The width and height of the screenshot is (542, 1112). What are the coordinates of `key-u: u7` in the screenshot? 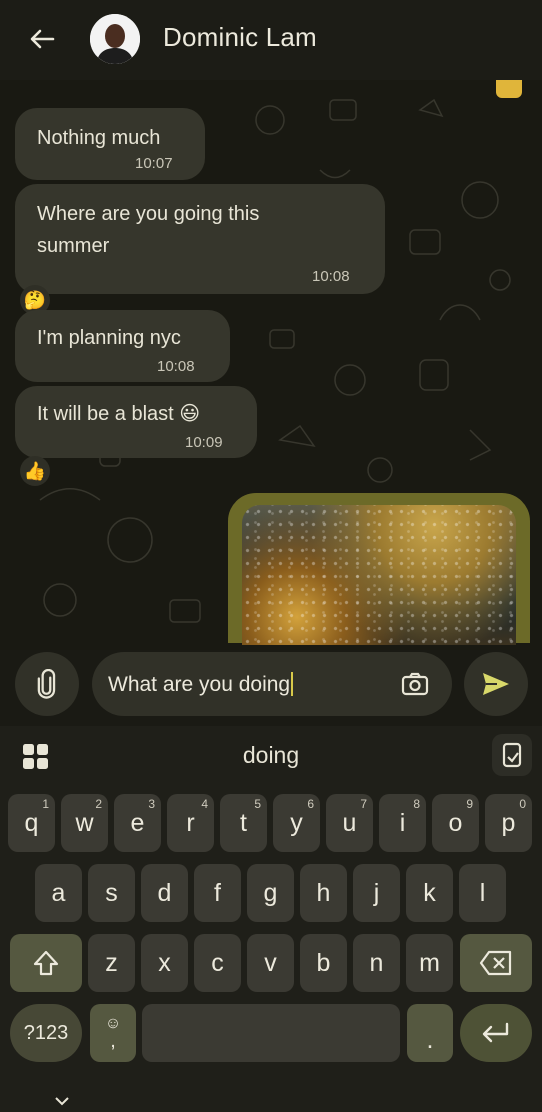 It's located at (349, 823).